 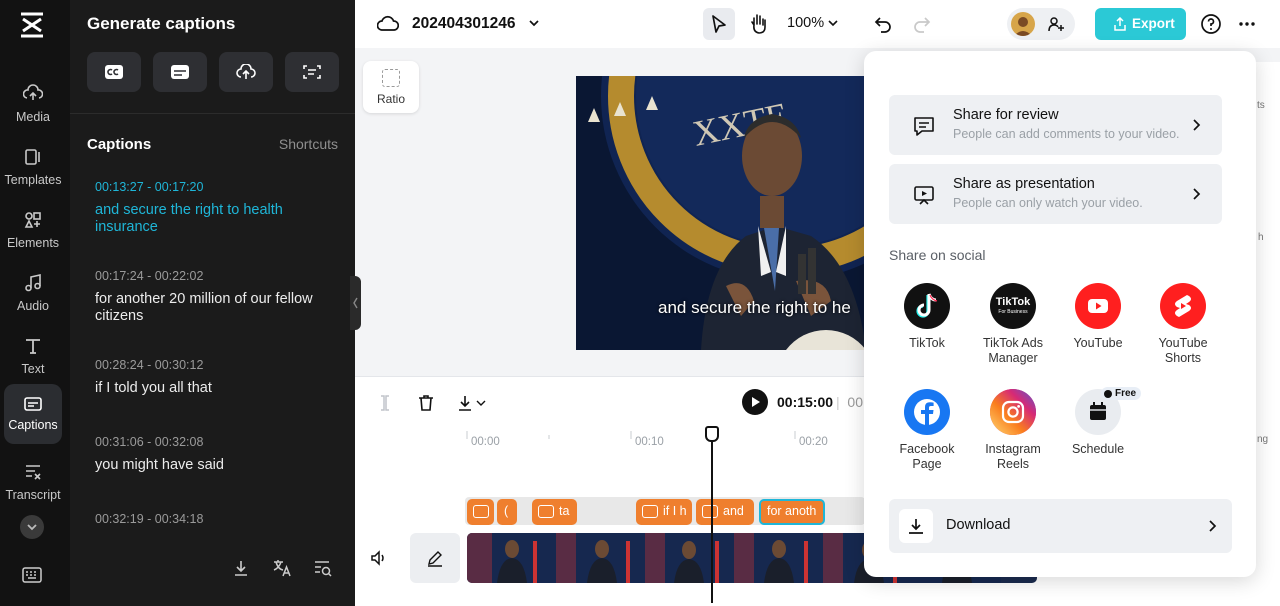 I want to click on share-on-social-heading: Share on social, so click(x=937, y=255).